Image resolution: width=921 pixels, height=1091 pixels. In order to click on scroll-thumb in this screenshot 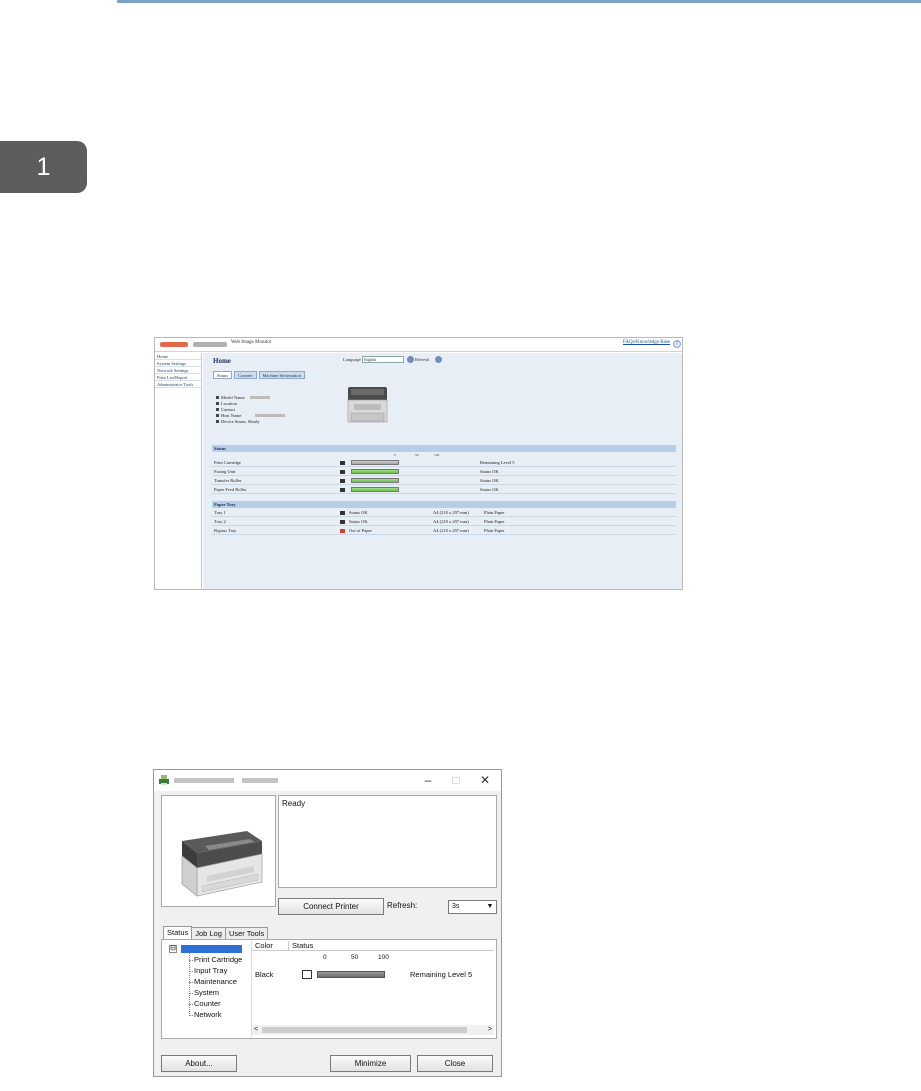, I will do `click(364, 1030)`.